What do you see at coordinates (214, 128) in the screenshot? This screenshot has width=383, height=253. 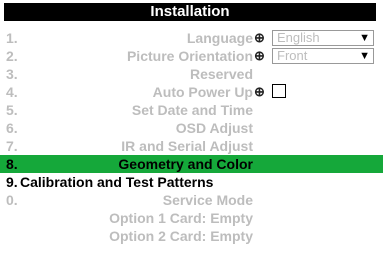 I see `menu-item-label: OSD Adjust` at bounding box center [214, 128].